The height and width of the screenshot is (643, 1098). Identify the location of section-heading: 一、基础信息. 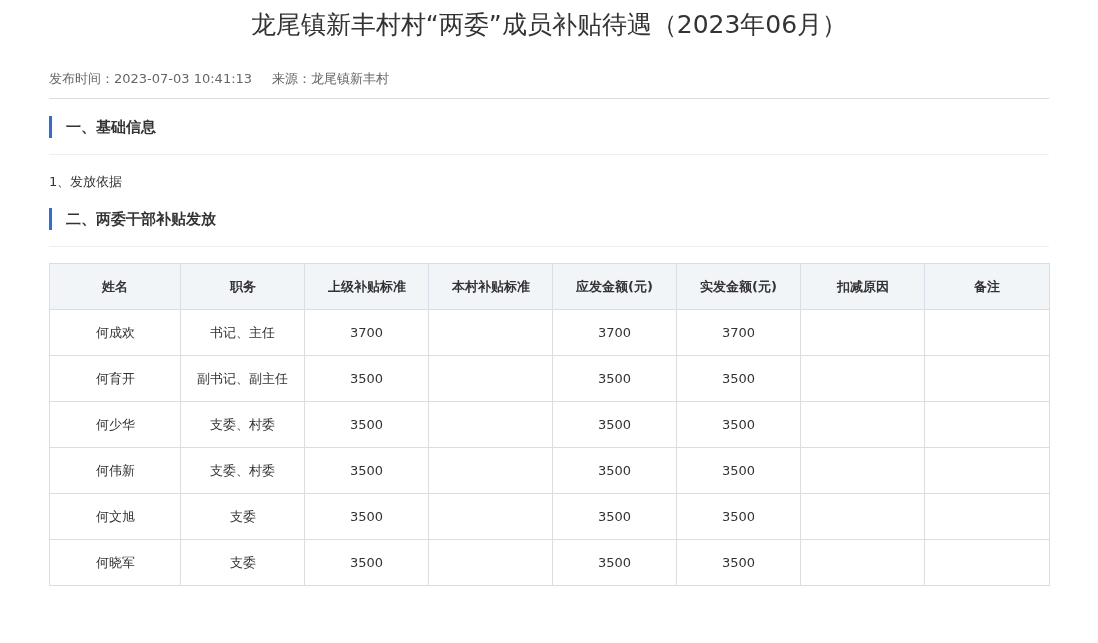
(111, 127).